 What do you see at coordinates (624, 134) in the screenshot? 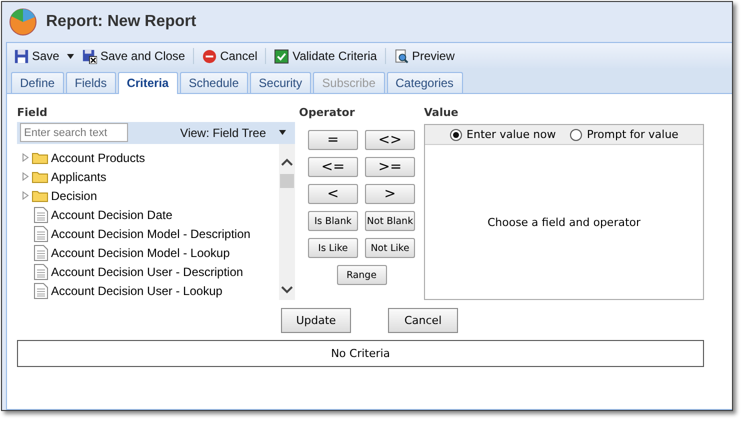
I see `radio-option: Prompt for value` at bounding box center [624, 134].